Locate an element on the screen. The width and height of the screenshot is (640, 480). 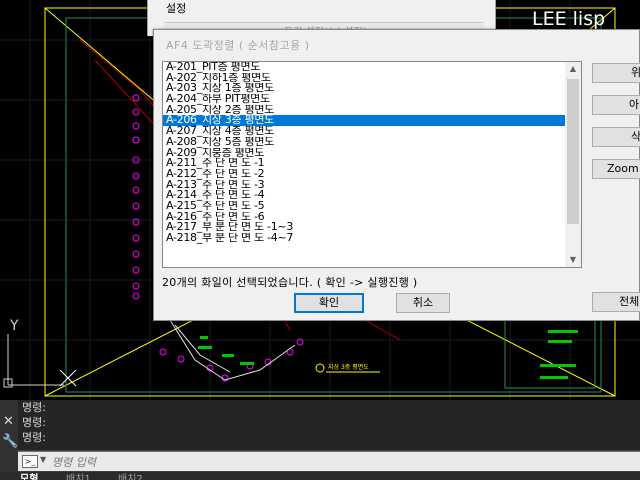
file-list-item: A-218_부 분 단 면 도 -4~7 is located at coordinates (364, 238).